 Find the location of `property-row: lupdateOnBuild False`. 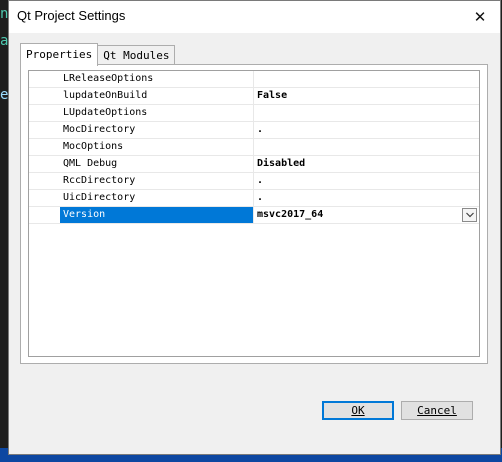

property-row: lupdateOnBuild False is located at coordinates (254, 96).